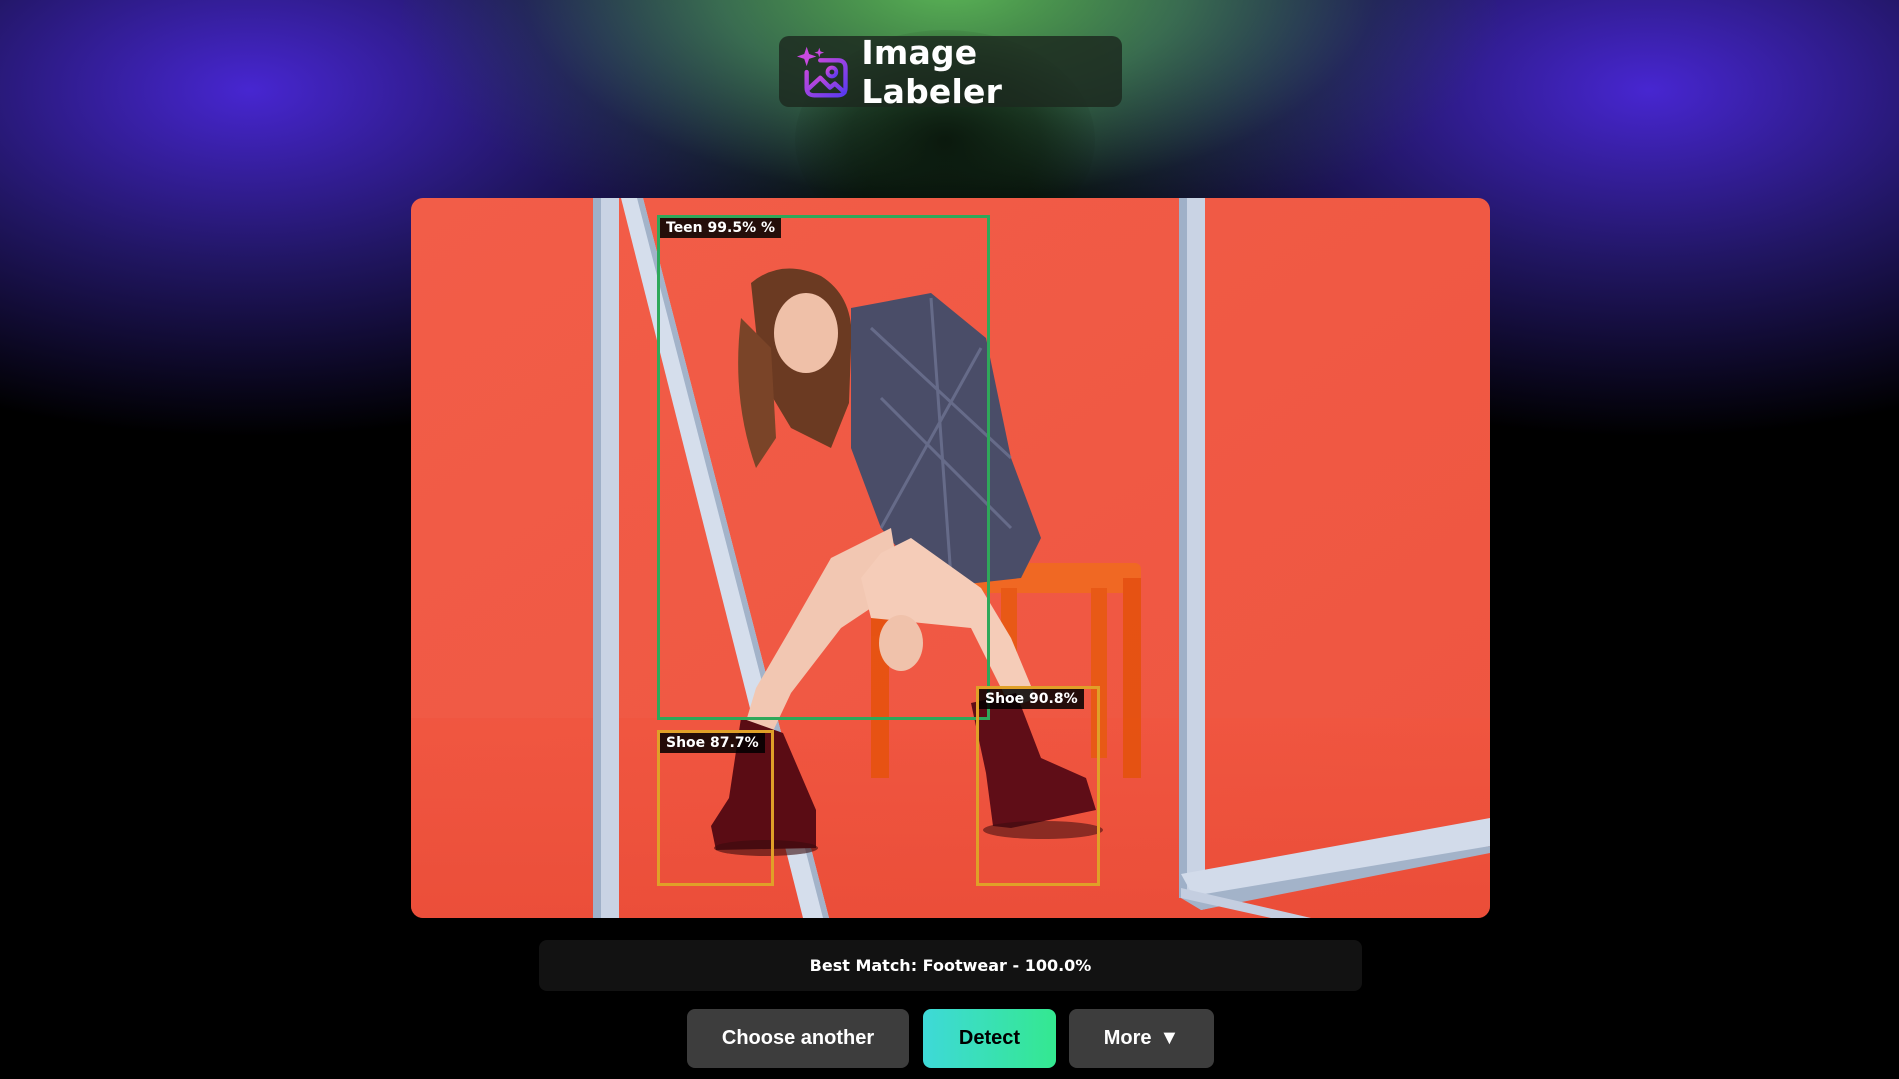  What do you see at coordinates (1169, 1038) in the screenshot?
I see `triangle-down-icon: ▼` at bounding box center [1169, 1038].